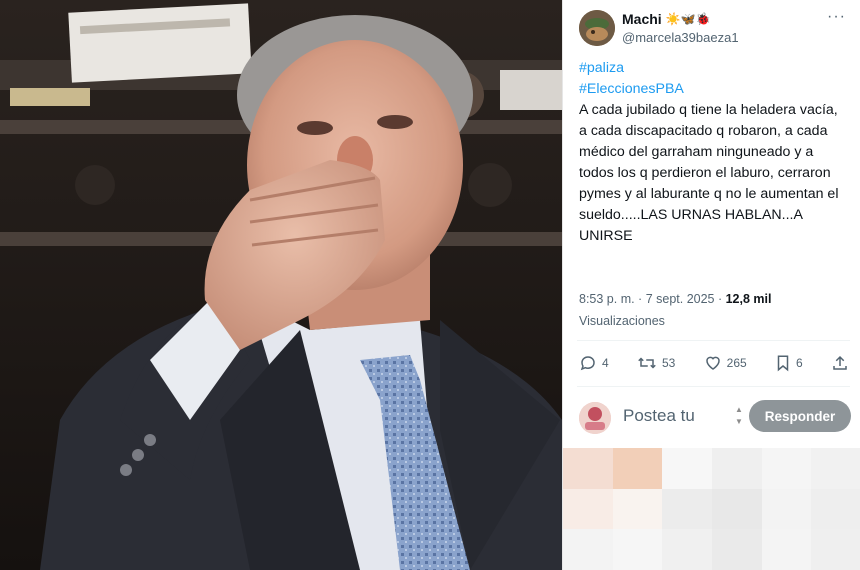 This screenshot has height=570, width=860. Describe the element at coordinates (647, 363) in the screenshot. I see `retweet-icon` at that location.